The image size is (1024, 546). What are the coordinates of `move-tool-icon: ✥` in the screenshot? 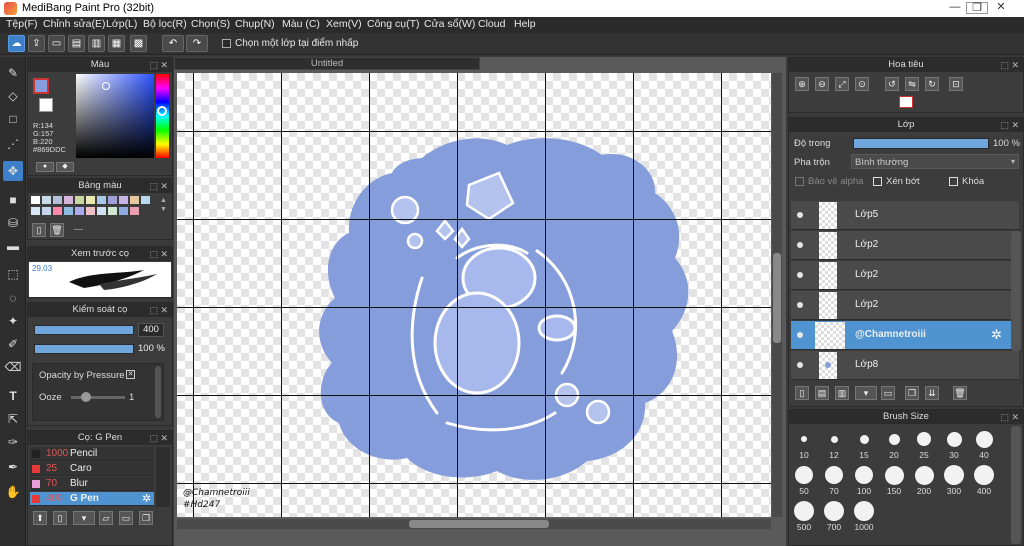 It's located at (13, 171).